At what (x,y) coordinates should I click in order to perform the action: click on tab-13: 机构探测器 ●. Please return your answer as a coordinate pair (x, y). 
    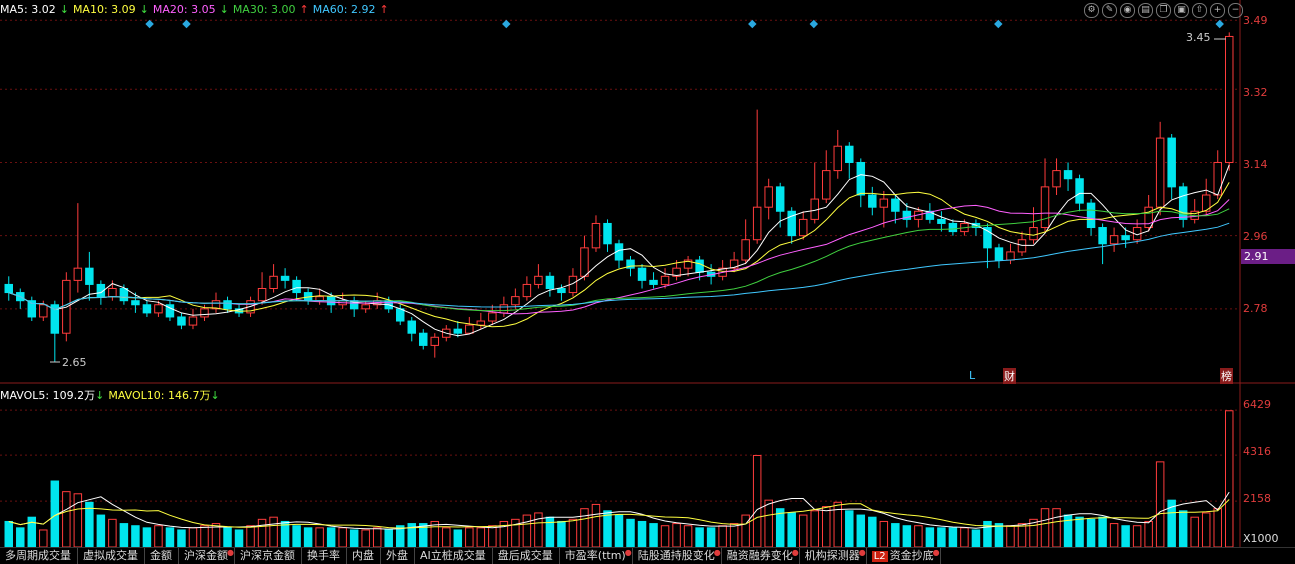
    Looking at the image, I should click on (833, 556).